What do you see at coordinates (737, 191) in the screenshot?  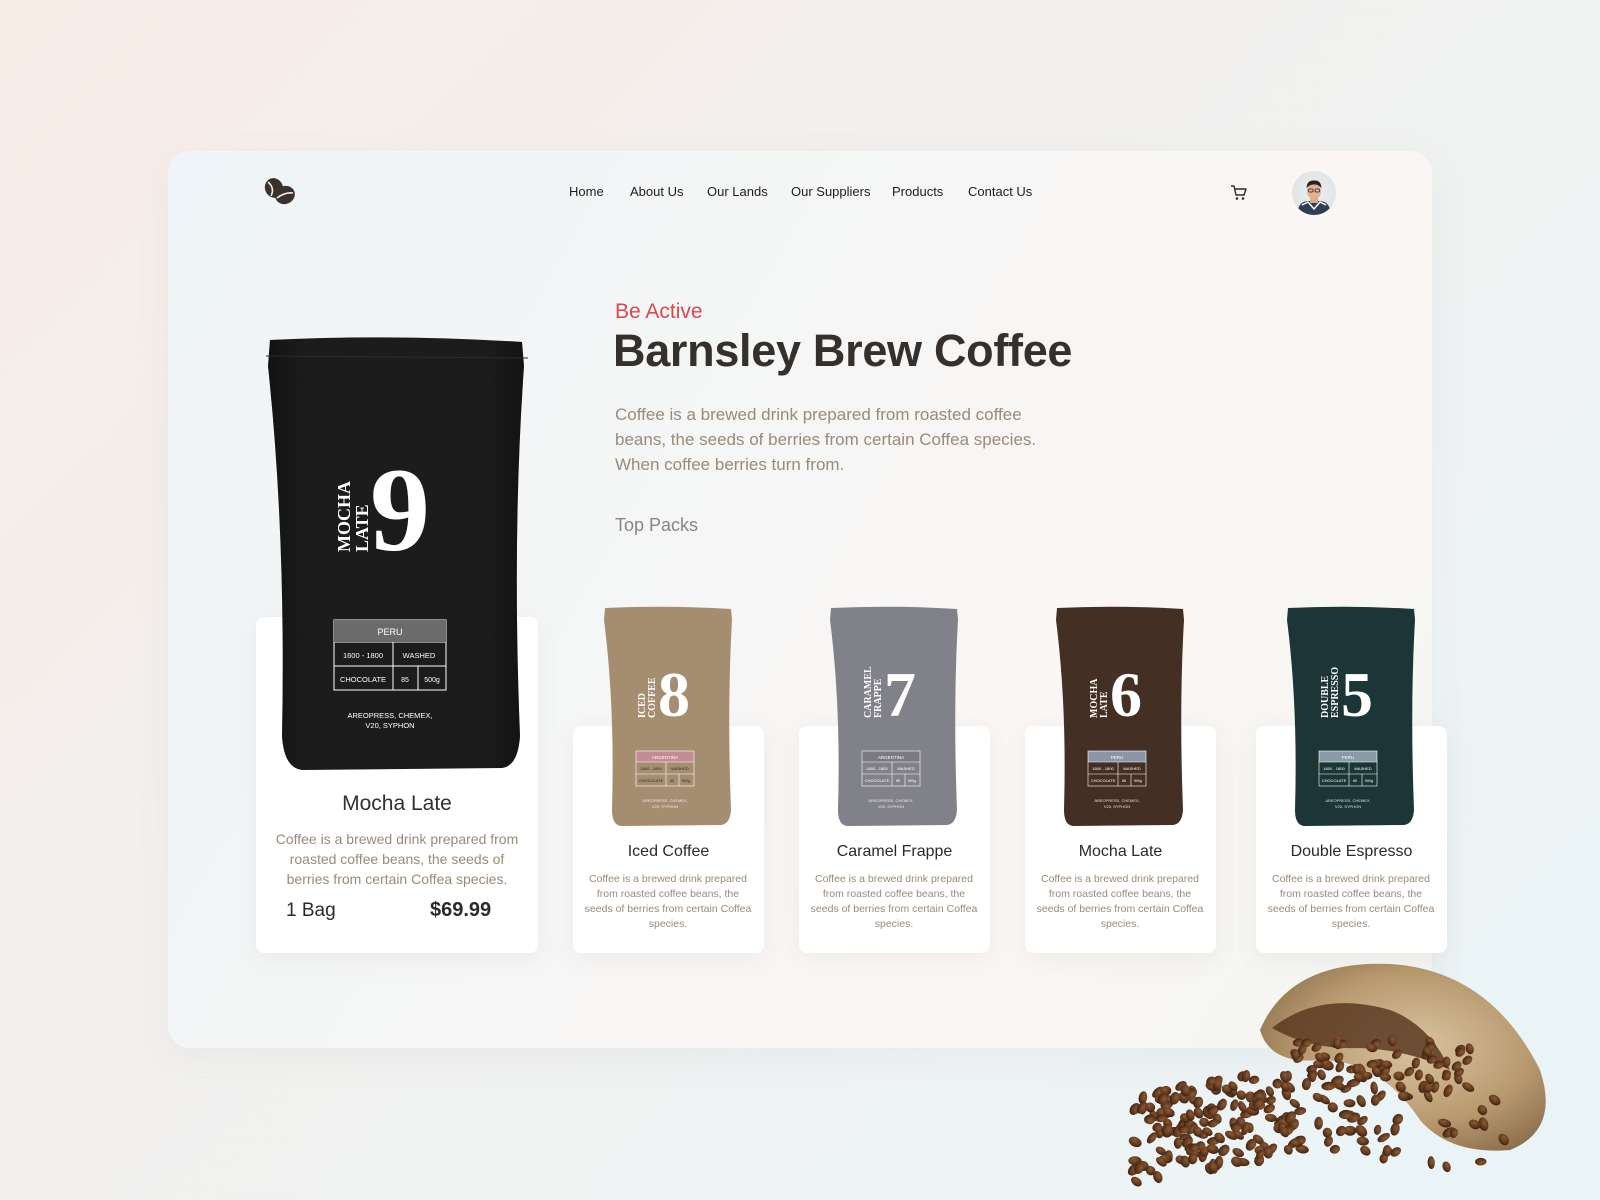 I see `nav-our-lands: Our Lands` at bounding box center [737, 191].